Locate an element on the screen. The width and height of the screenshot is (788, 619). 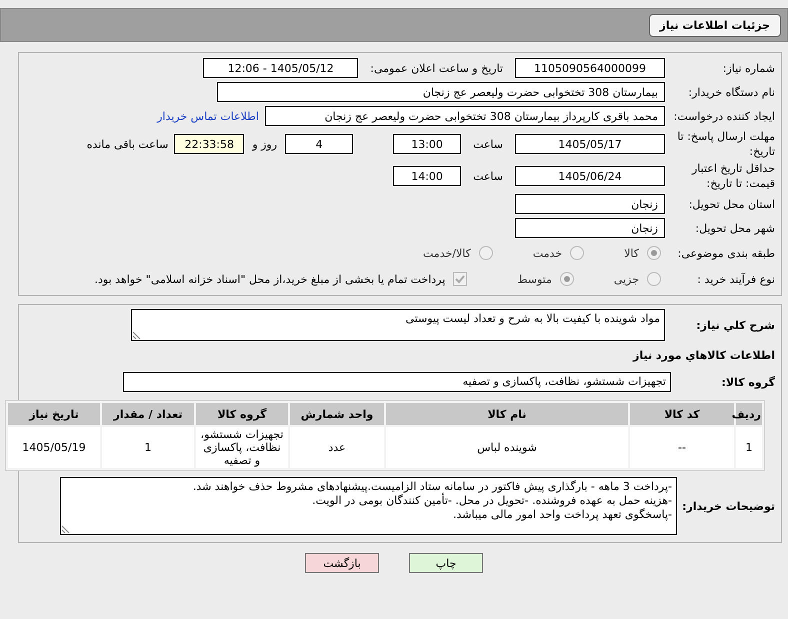
table-cell: شوینده لباس is located at coordinates (507, 447).